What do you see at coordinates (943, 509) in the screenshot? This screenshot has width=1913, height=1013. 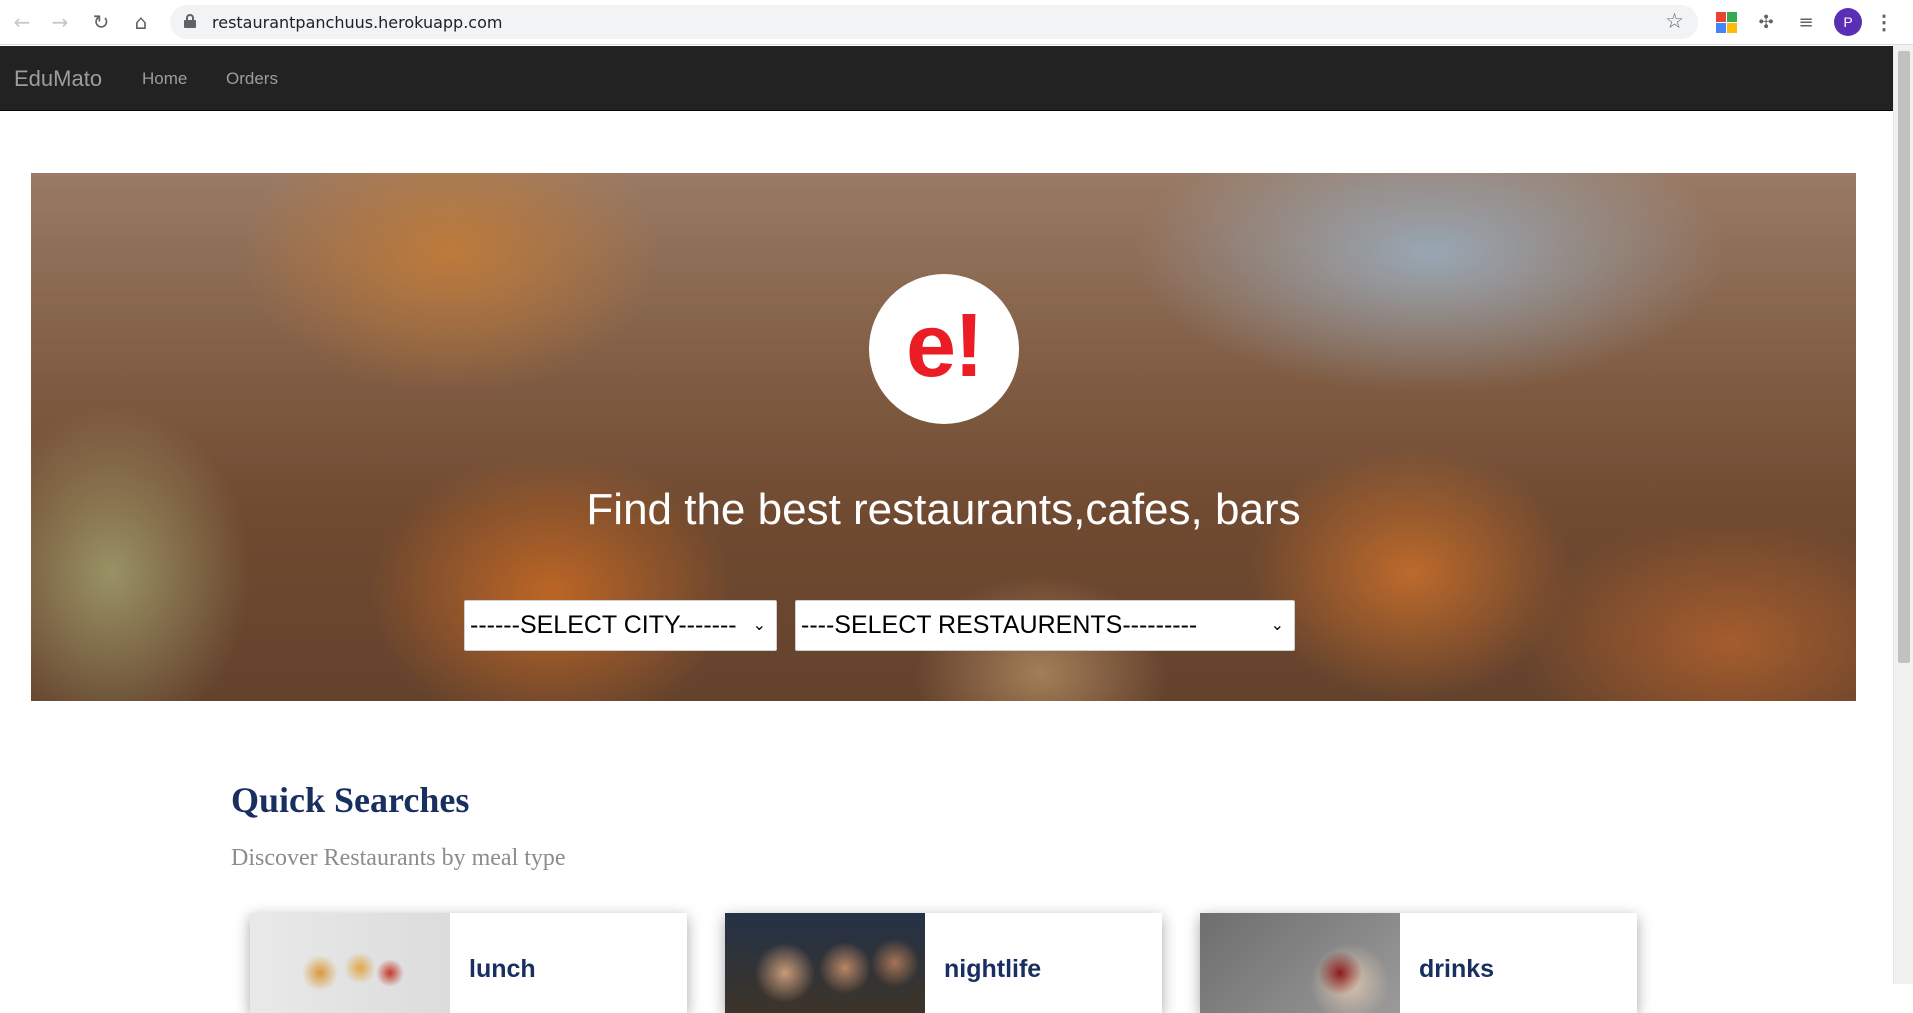 I see `hero-title: Find the best restaurants,cafes, bars` at bounding box center [943, 509].